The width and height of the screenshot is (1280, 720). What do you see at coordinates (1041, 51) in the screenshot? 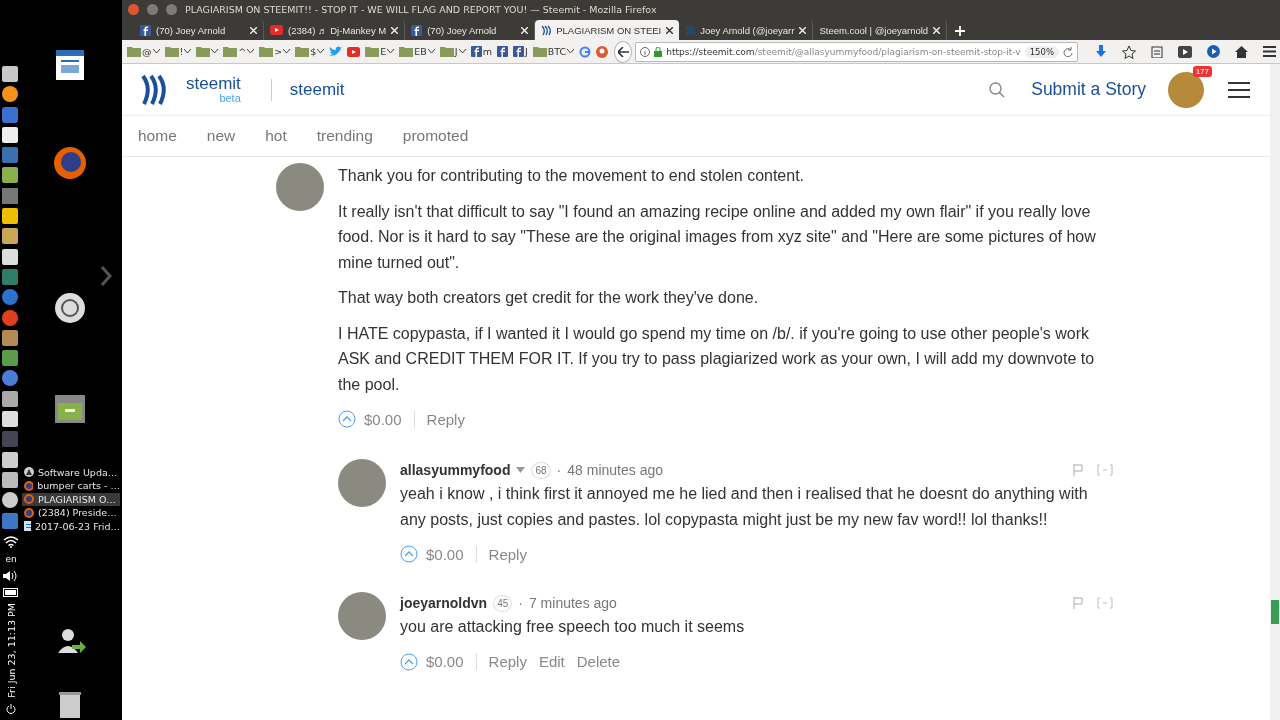
I see `zoom-level: 150%` at bounding box center [1041, 51].